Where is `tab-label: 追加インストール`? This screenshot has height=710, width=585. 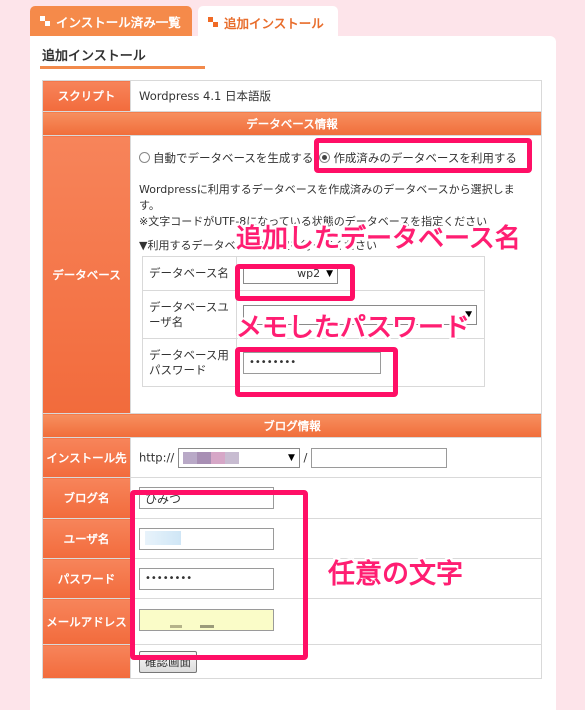 tab-label: 追加インストール is located at coordinates (274, 23).